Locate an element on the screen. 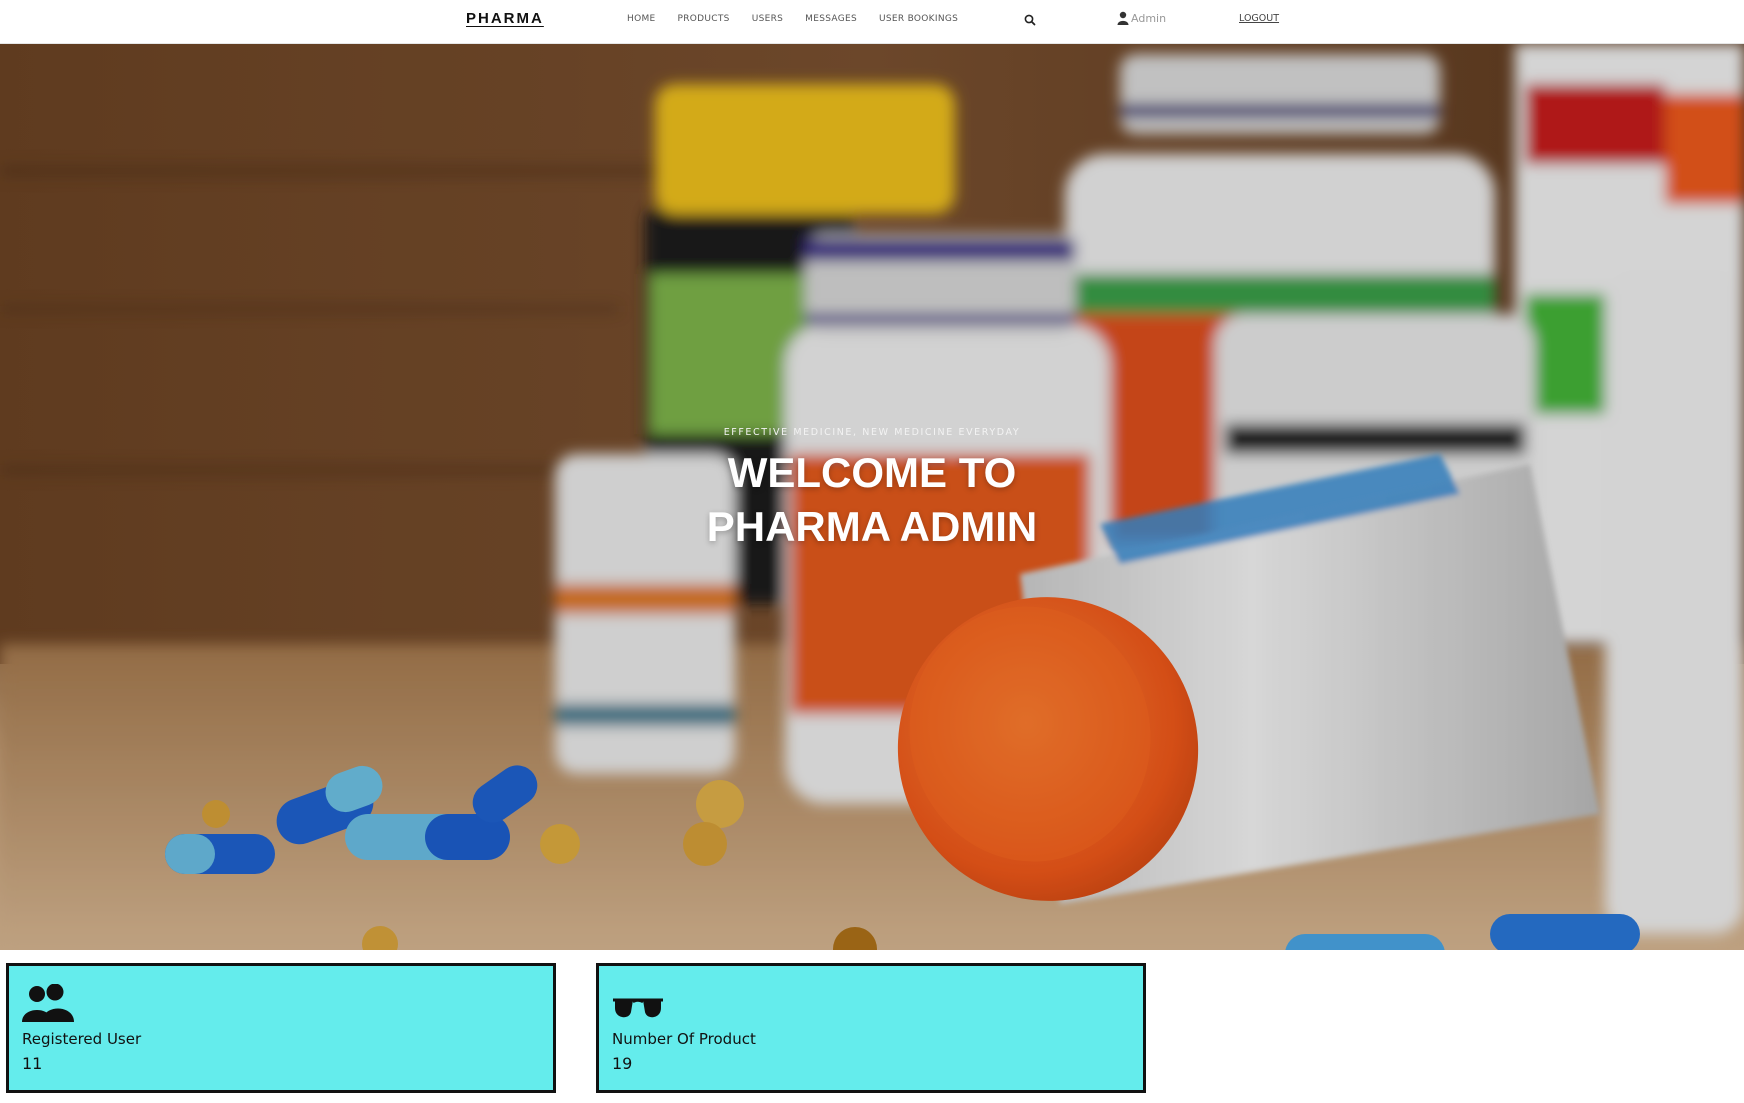 Image resolution: width=1744 pixels, height=1103 pixels. hero-title-line-1: WELCOME TO is located at coordinates (872, 472).